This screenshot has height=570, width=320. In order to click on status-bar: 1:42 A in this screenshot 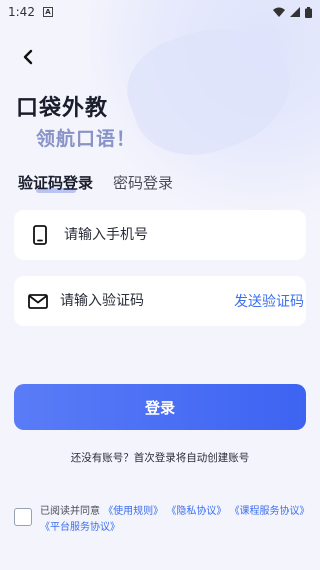, I will do `click(160, 12)`.